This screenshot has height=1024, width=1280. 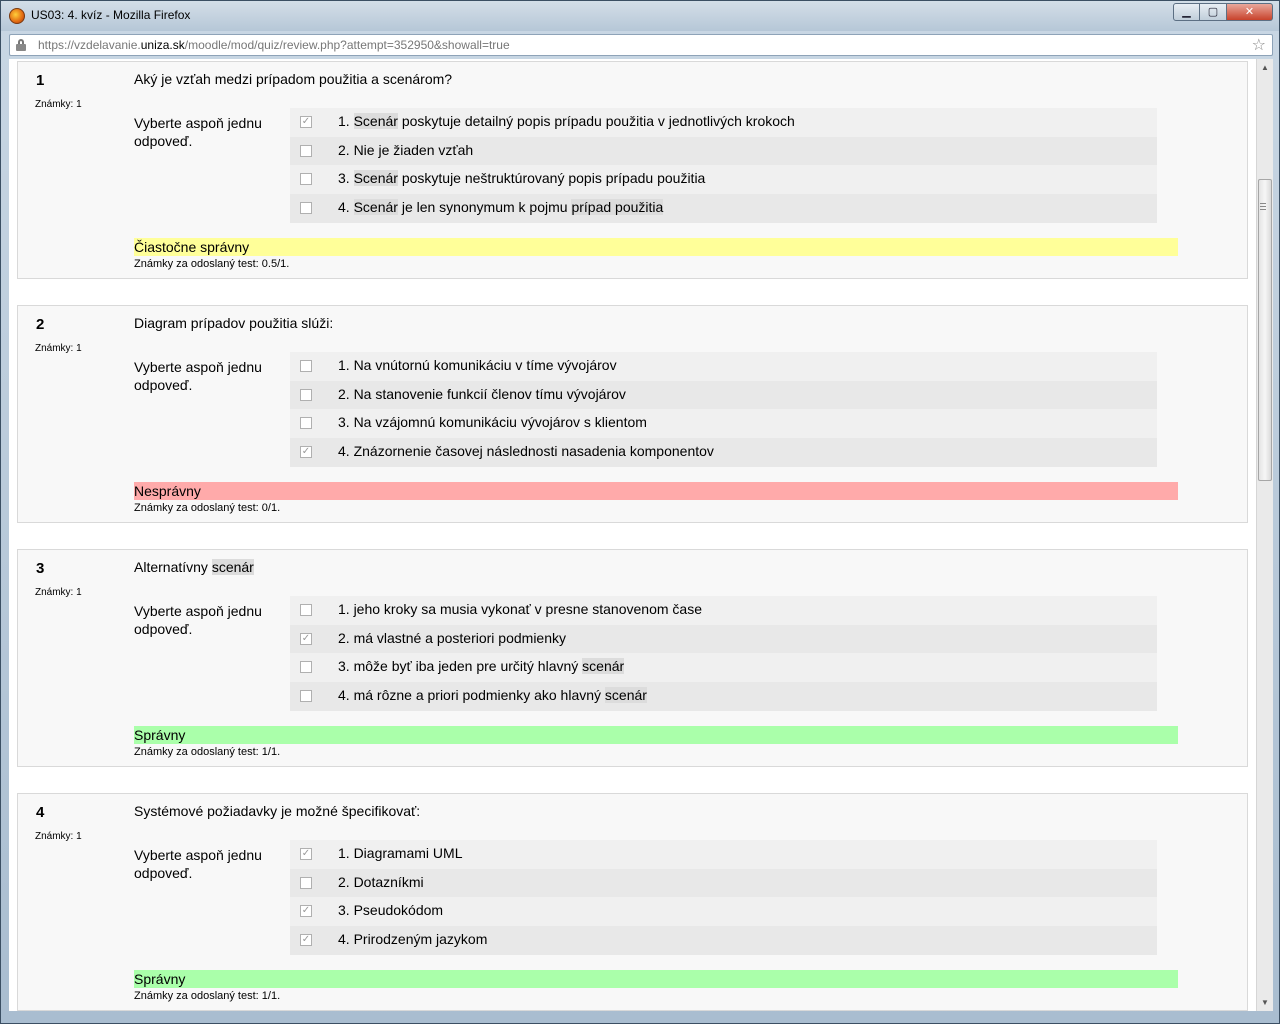 I want to click on answer-label: 2. má vlastné a posteriori podmienky, so click(x=452, y=638).